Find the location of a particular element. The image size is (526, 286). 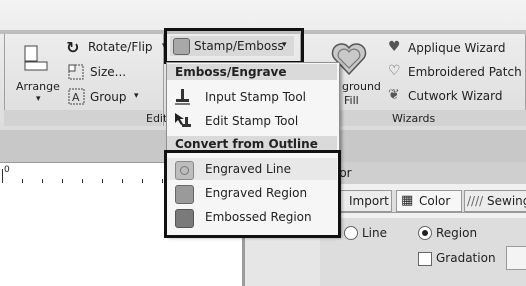

svg-text: A is located at coordinates (76, 97).